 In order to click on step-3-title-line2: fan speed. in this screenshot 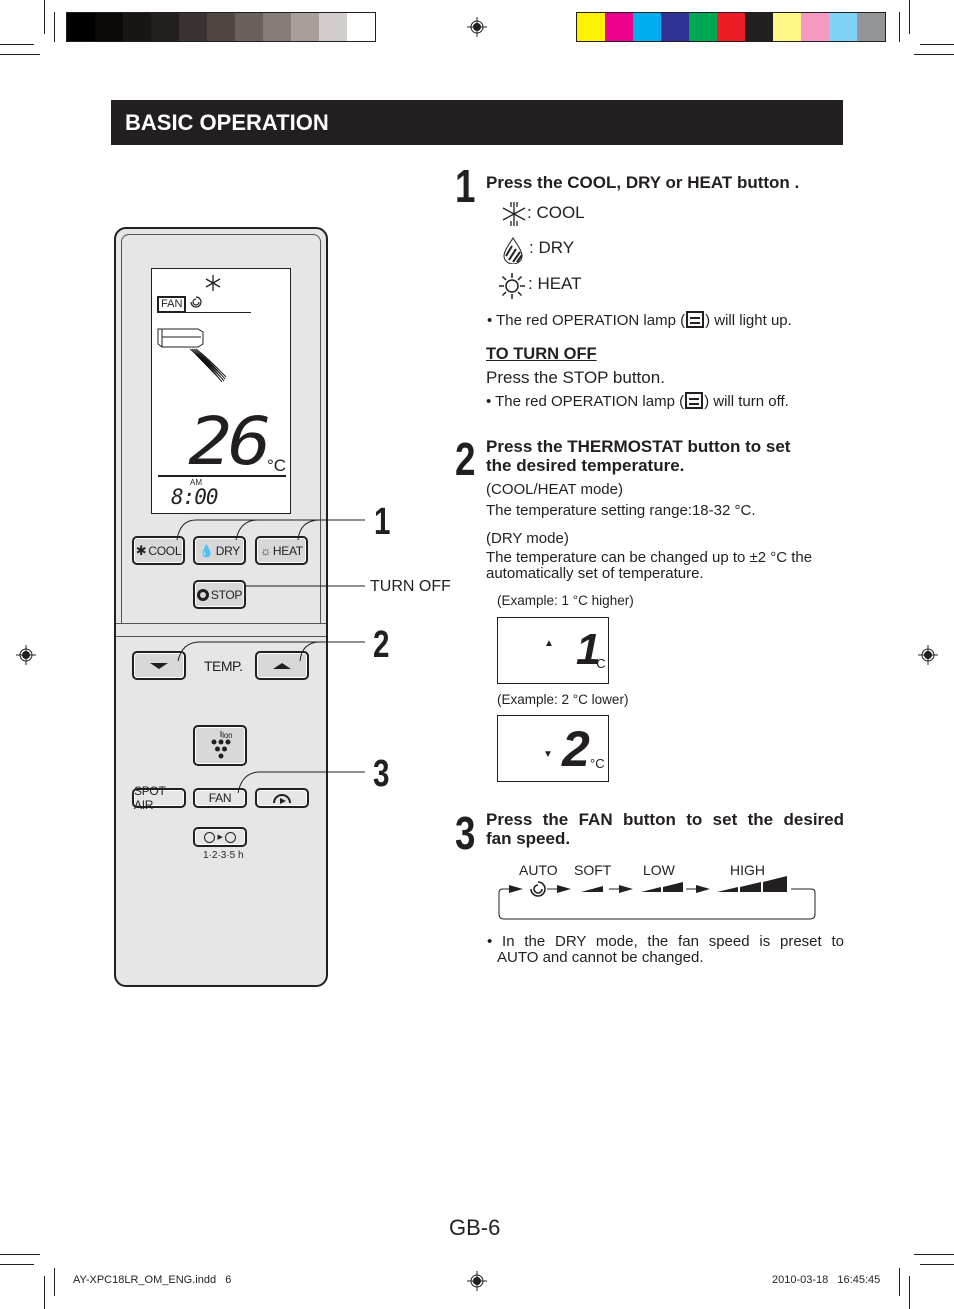, I will do `click(528, 838)`.